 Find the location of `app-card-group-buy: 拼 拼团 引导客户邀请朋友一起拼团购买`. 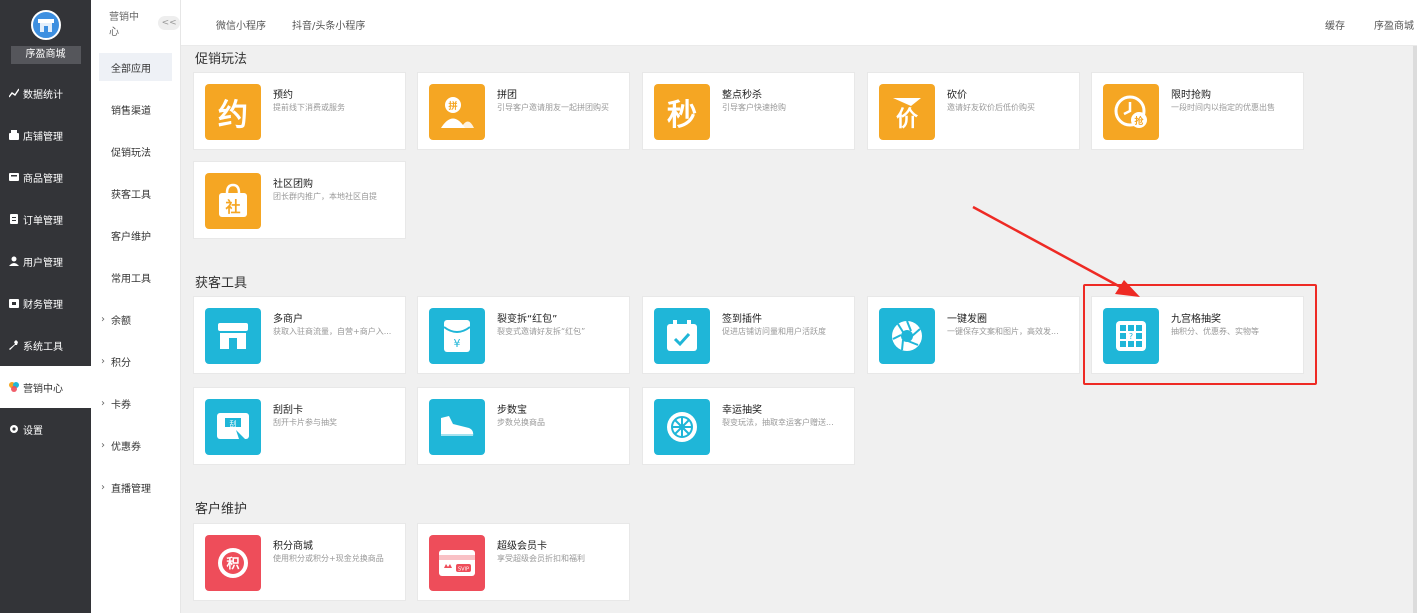

app-card-group-buy: 拼 拼团 引导客户邀请朋友一起拼团购买 is located at coordinates (523, 111).